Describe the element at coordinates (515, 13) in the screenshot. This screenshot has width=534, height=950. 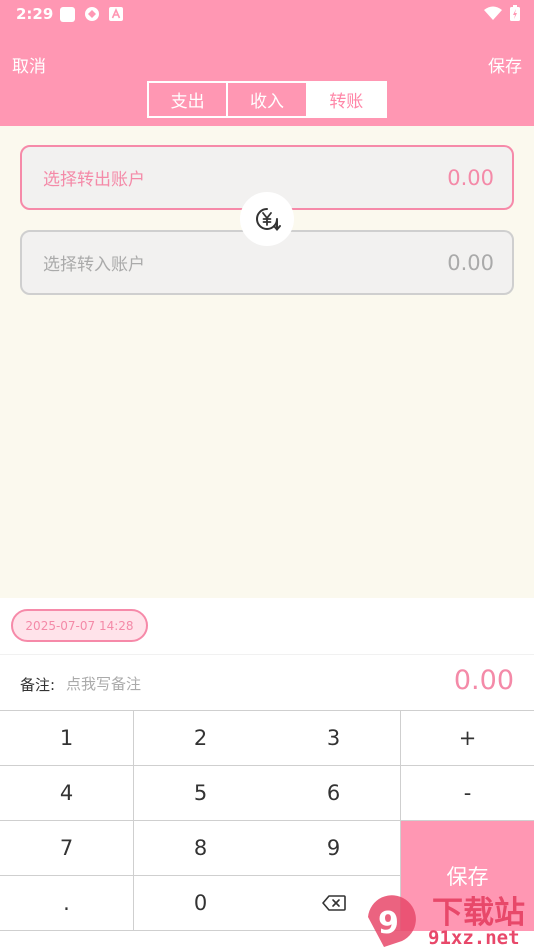
I see `battery-icon` at that location.